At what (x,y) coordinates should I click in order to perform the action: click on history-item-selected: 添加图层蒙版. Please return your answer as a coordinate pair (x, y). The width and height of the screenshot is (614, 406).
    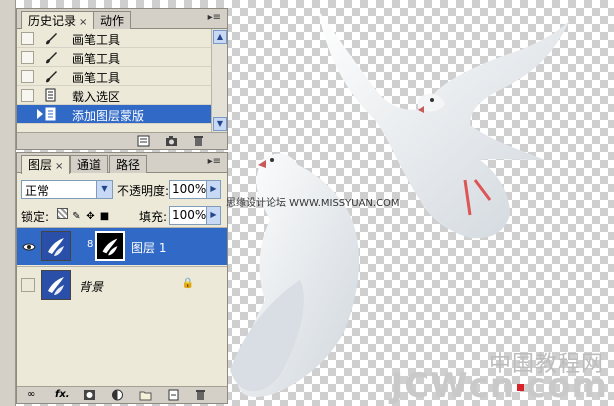
    Looking at the image, I should click on (122, 114).